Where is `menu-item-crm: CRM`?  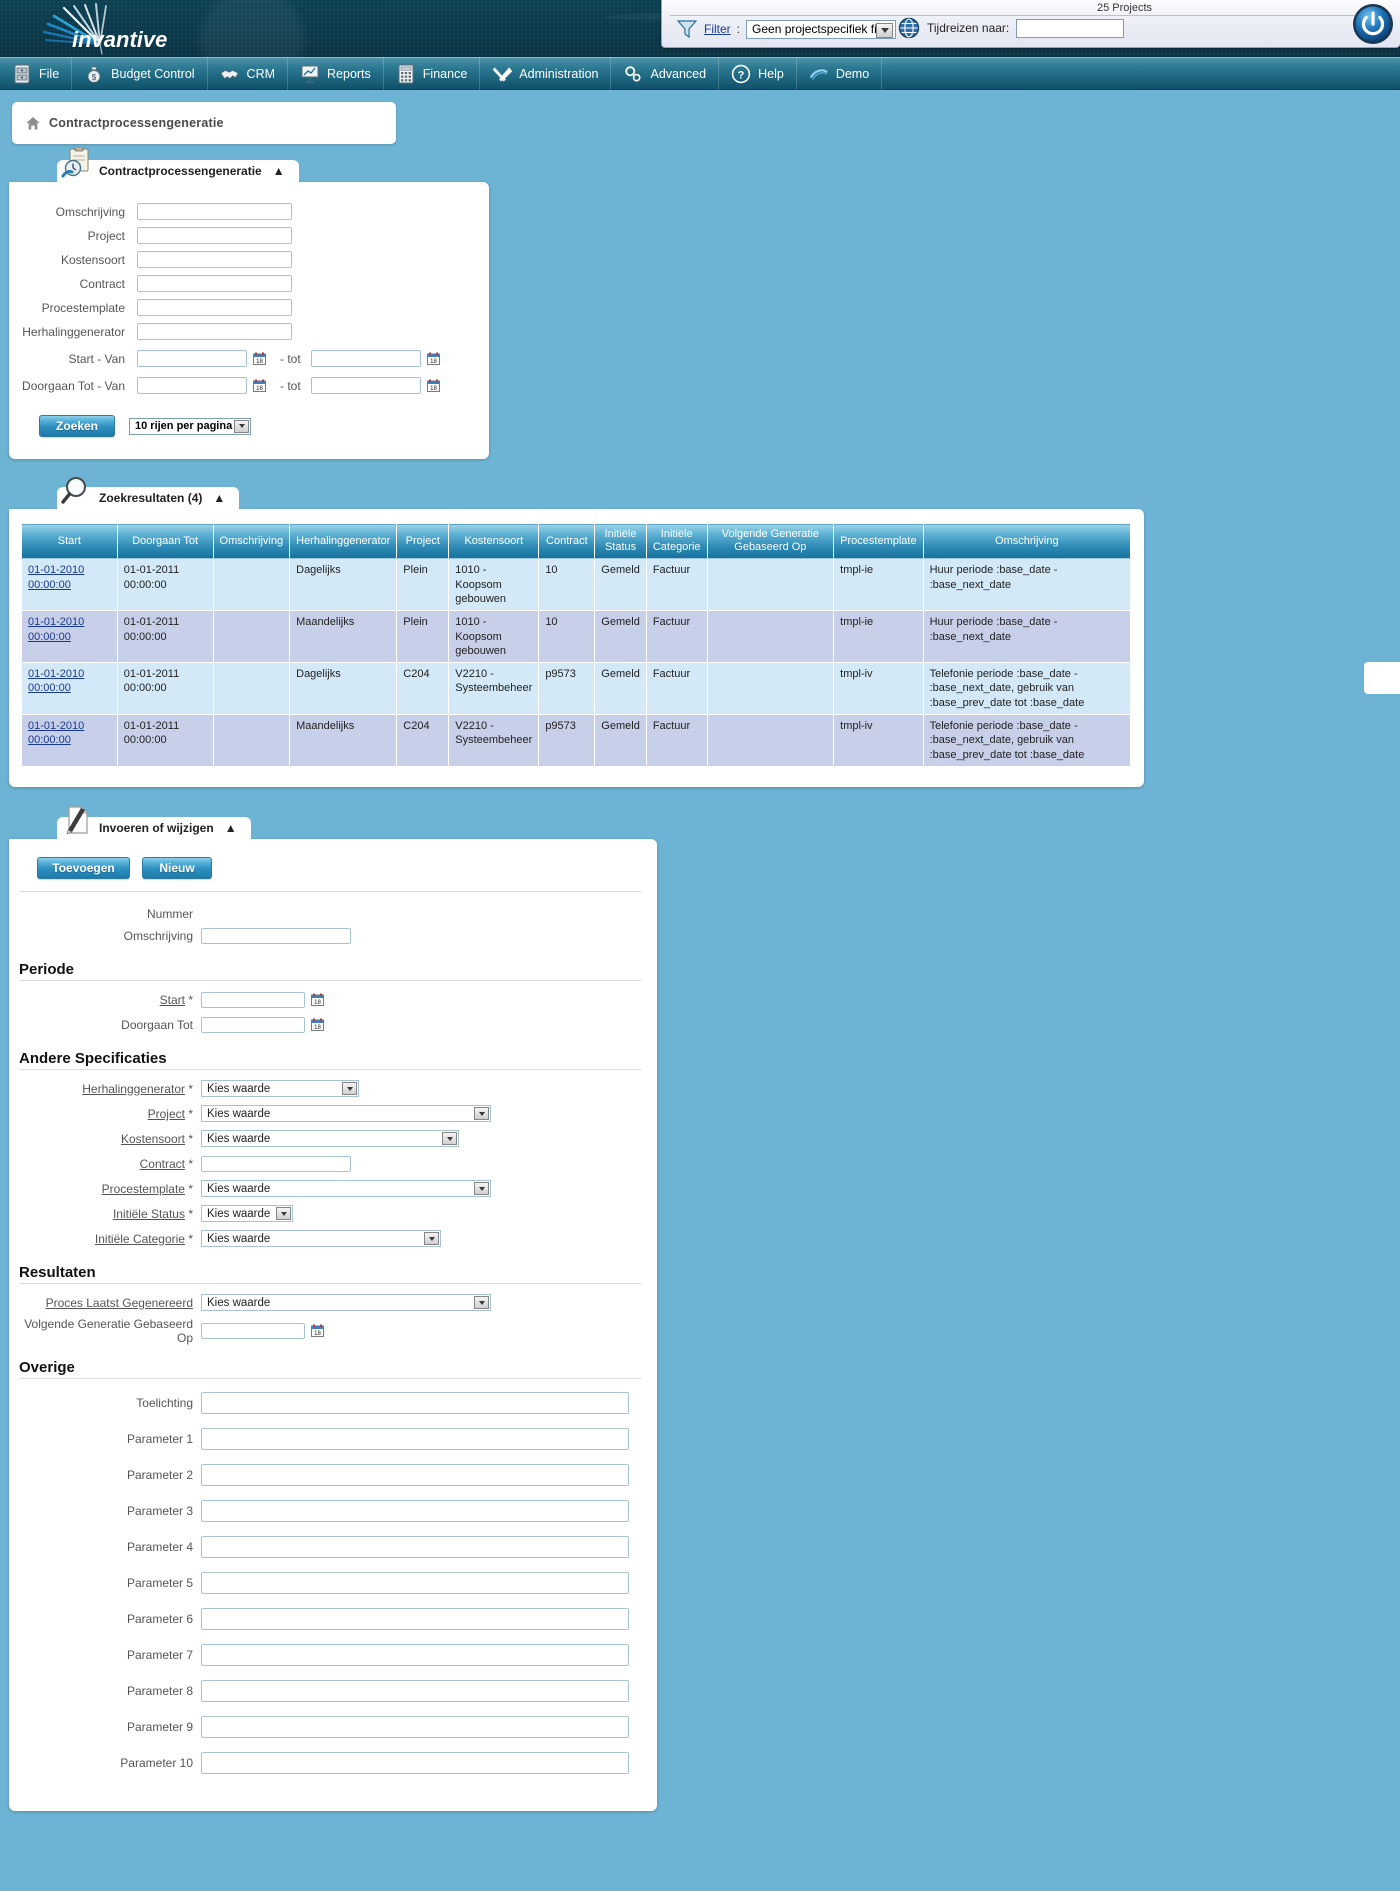
menu-item-crm: CRM is located at coordinates (248, 73).